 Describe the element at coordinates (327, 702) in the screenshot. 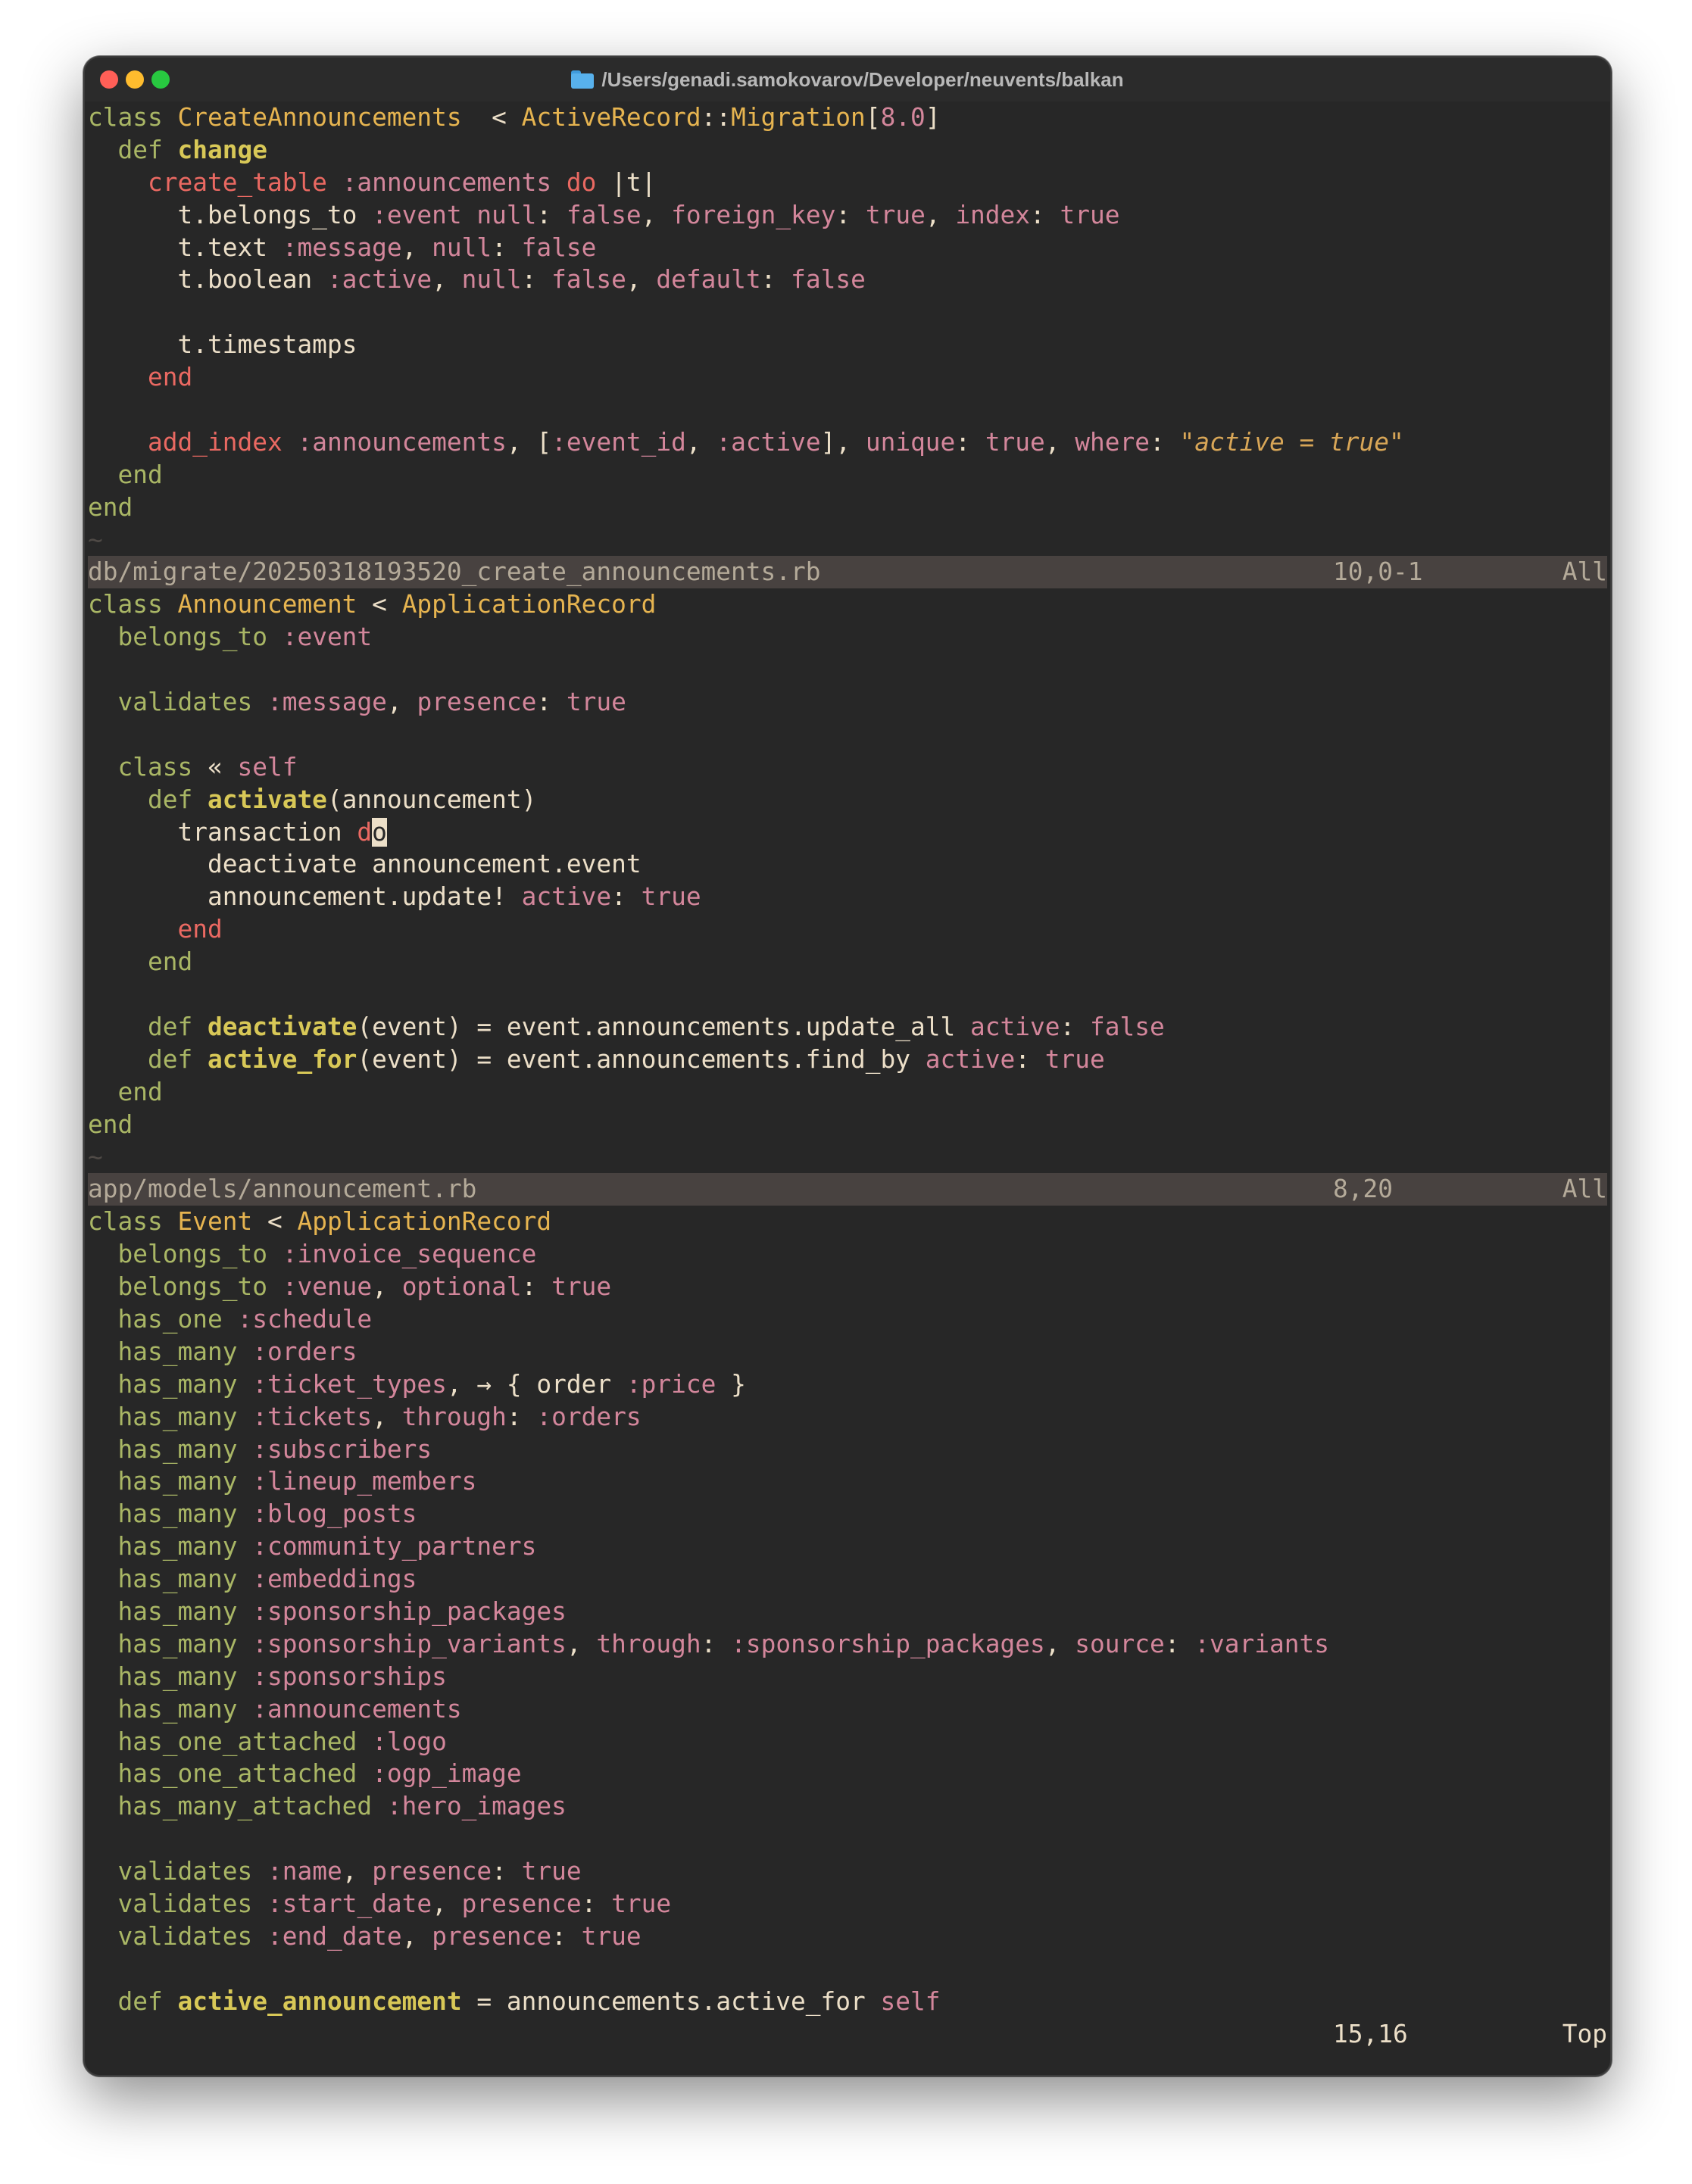

I see `code-token: :message` at that location.